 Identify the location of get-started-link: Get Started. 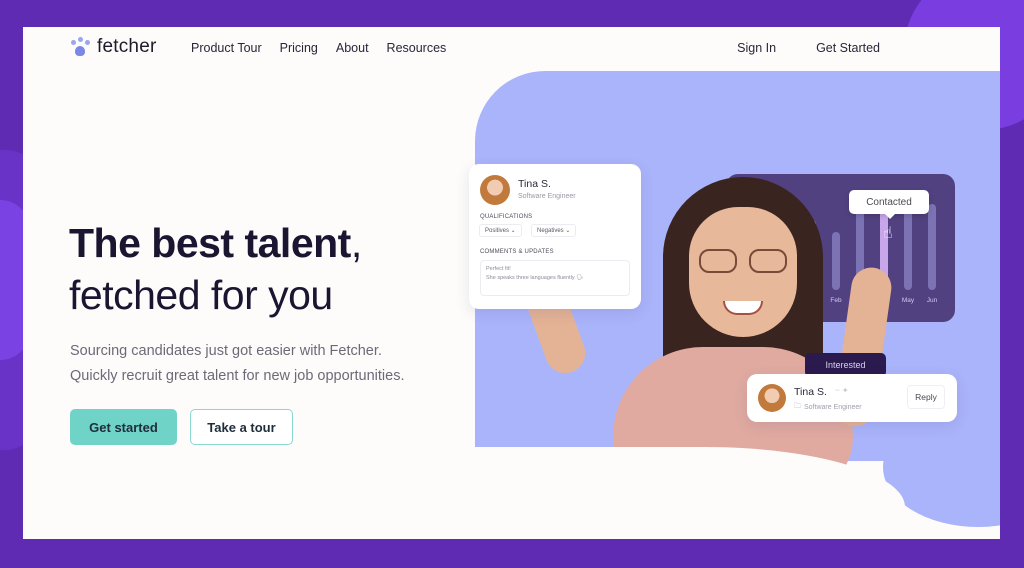
(848, 48).